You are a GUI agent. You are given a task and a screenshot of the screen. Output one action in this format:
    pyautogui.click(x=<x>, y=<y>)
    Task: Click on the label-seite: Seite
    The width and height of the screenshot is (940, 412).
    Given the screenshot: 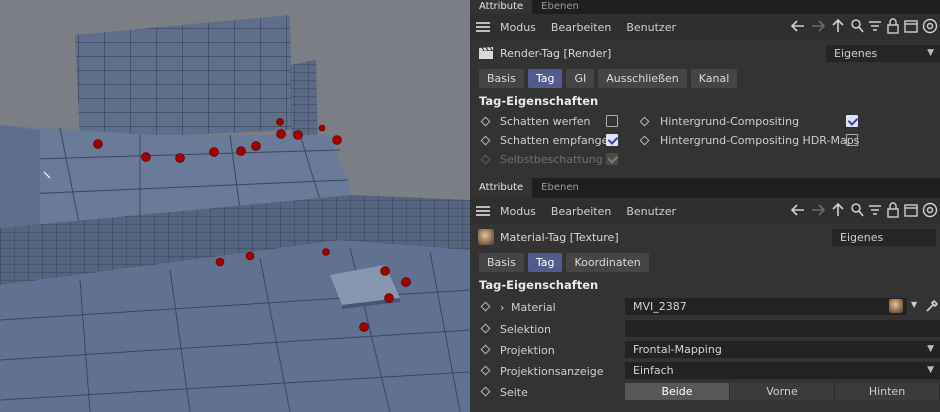 What is the action you would take?
    pyautogui.click(x=514, y=392)
    